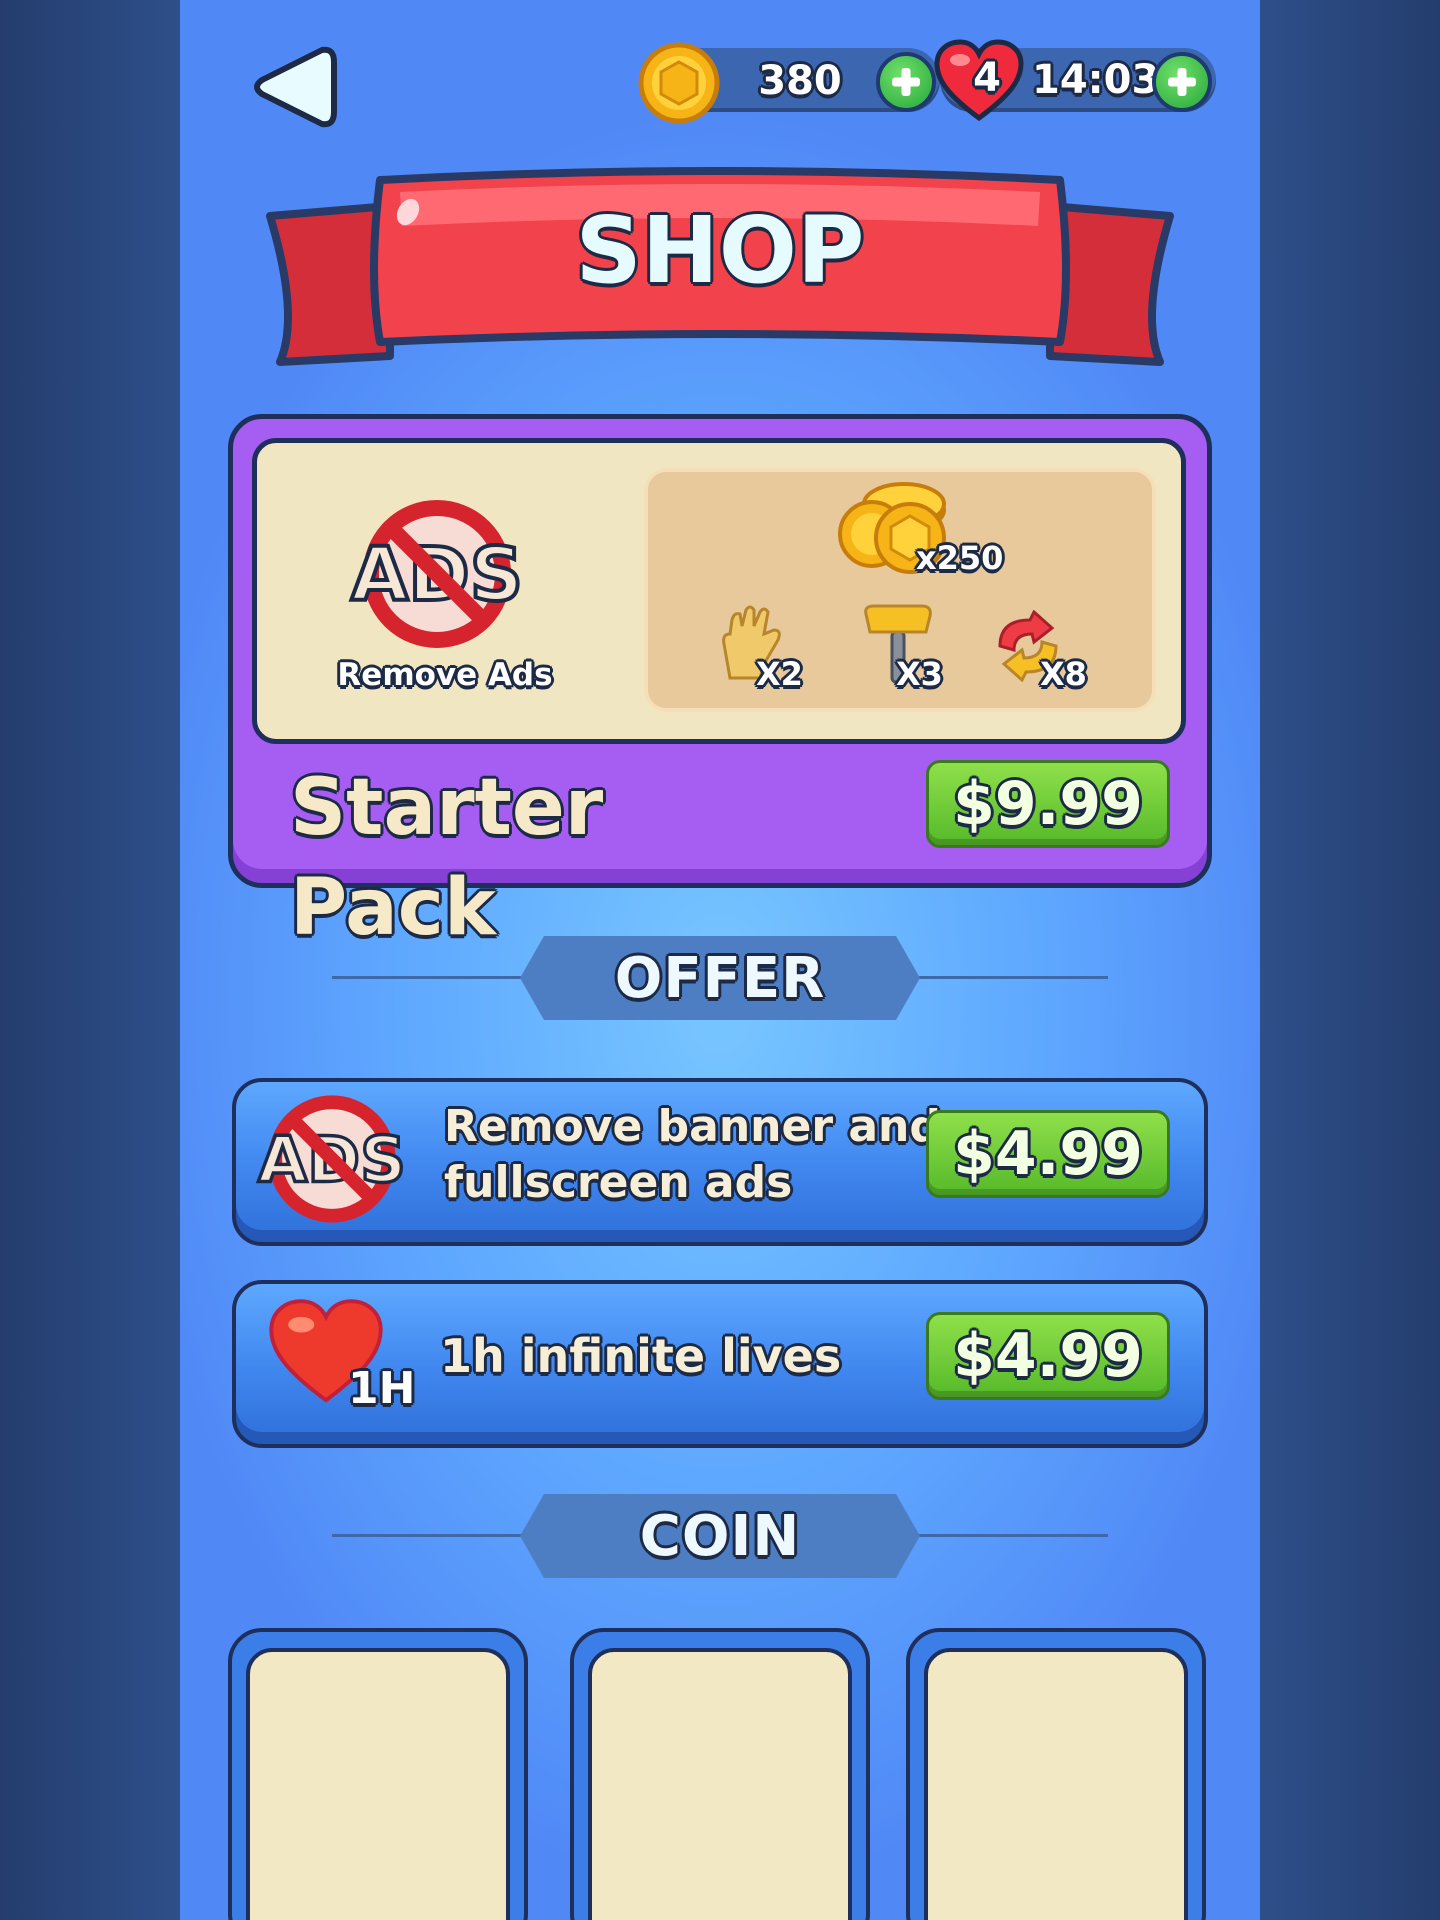  What do you see at coordinates (447, 858) in the screenshot?
I see `starter-pack-title: Starter Pack` at bounding box center [447, 858].